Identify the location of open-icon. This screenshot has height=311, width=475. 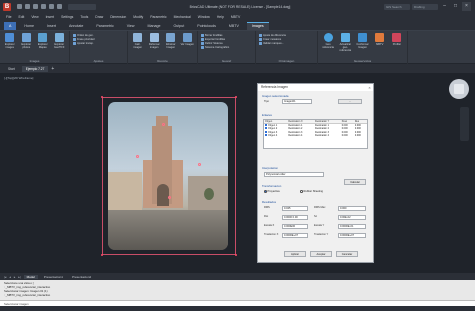
(27, 6).